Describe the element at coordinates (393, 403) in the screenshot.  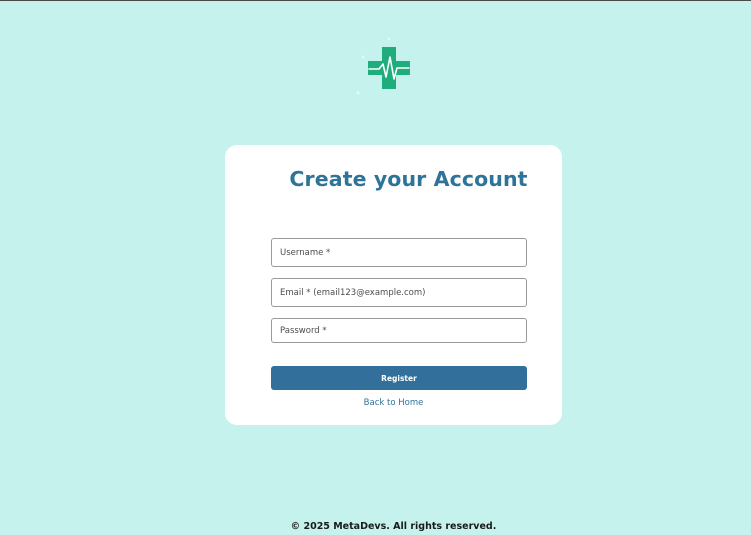
I see `back-to-home-link: Back to Home` at that location.